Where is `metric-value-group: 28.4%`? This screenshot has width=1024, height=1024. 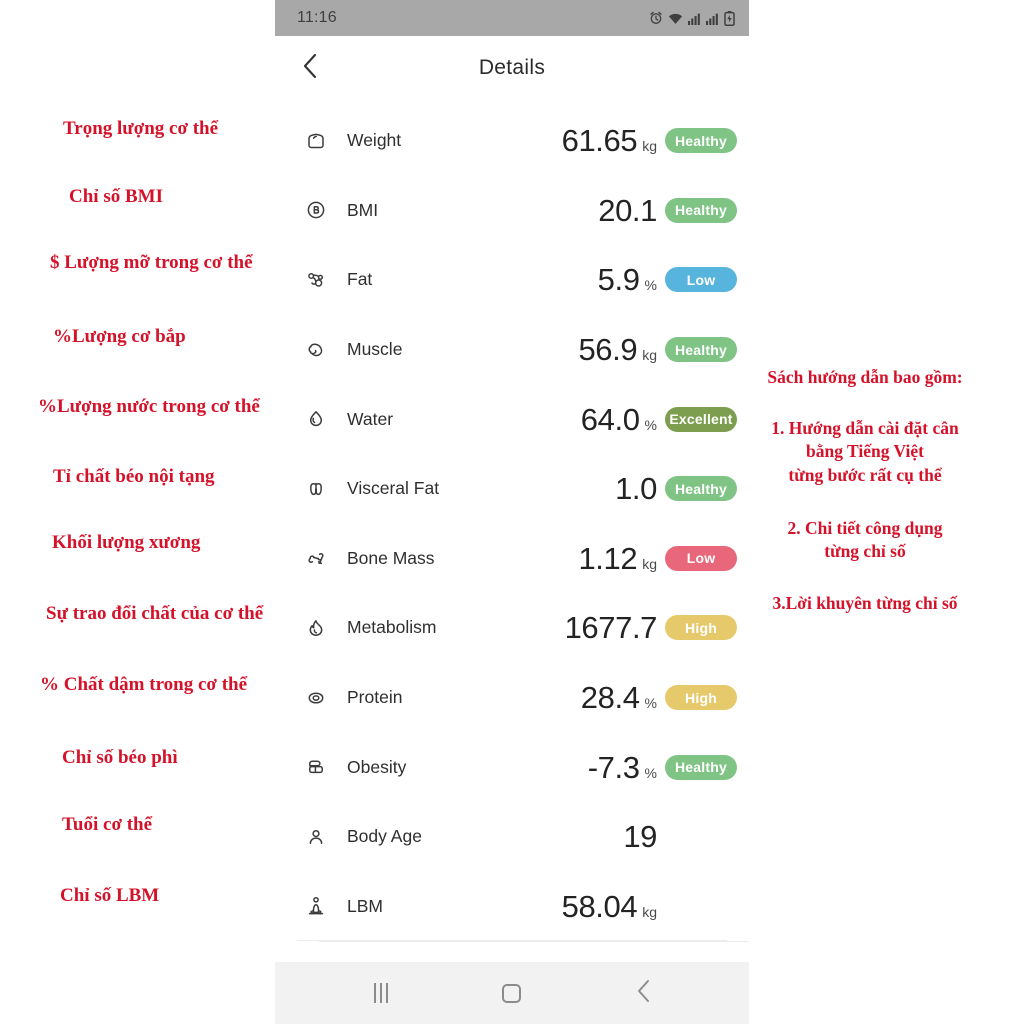 metric-value-group: 28.4% is located at coordinates (581, 697).